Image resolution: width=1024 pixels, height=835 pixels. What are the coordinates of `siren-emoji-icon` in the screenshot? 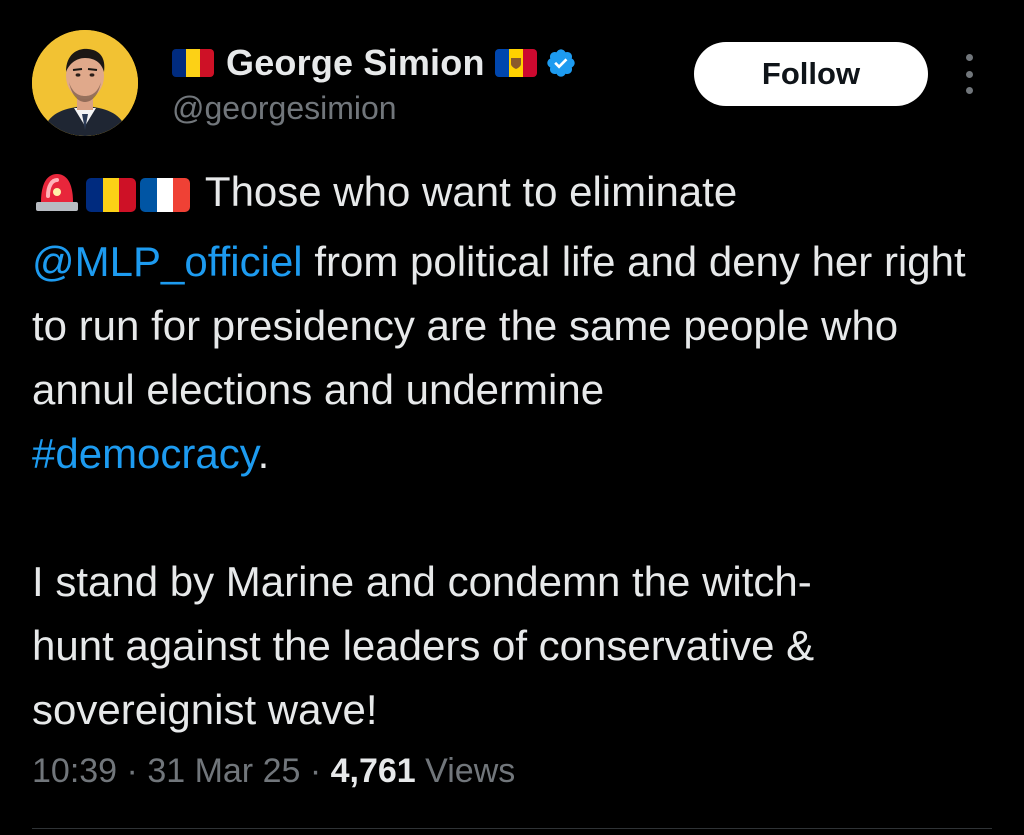 It's located at (57, 198).